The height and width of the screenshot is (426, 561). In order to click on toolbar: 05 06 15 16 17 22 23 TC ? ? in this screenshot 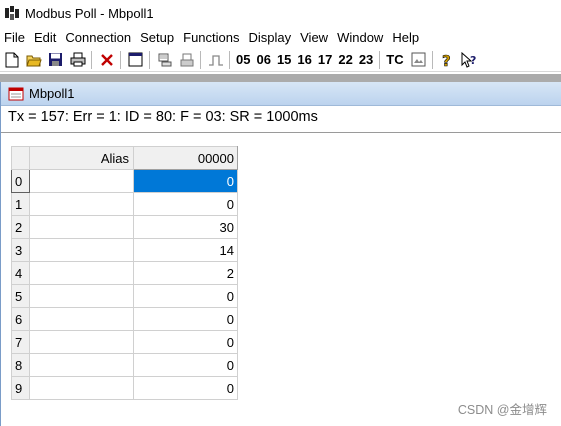, I will do `click(280, 60)`.